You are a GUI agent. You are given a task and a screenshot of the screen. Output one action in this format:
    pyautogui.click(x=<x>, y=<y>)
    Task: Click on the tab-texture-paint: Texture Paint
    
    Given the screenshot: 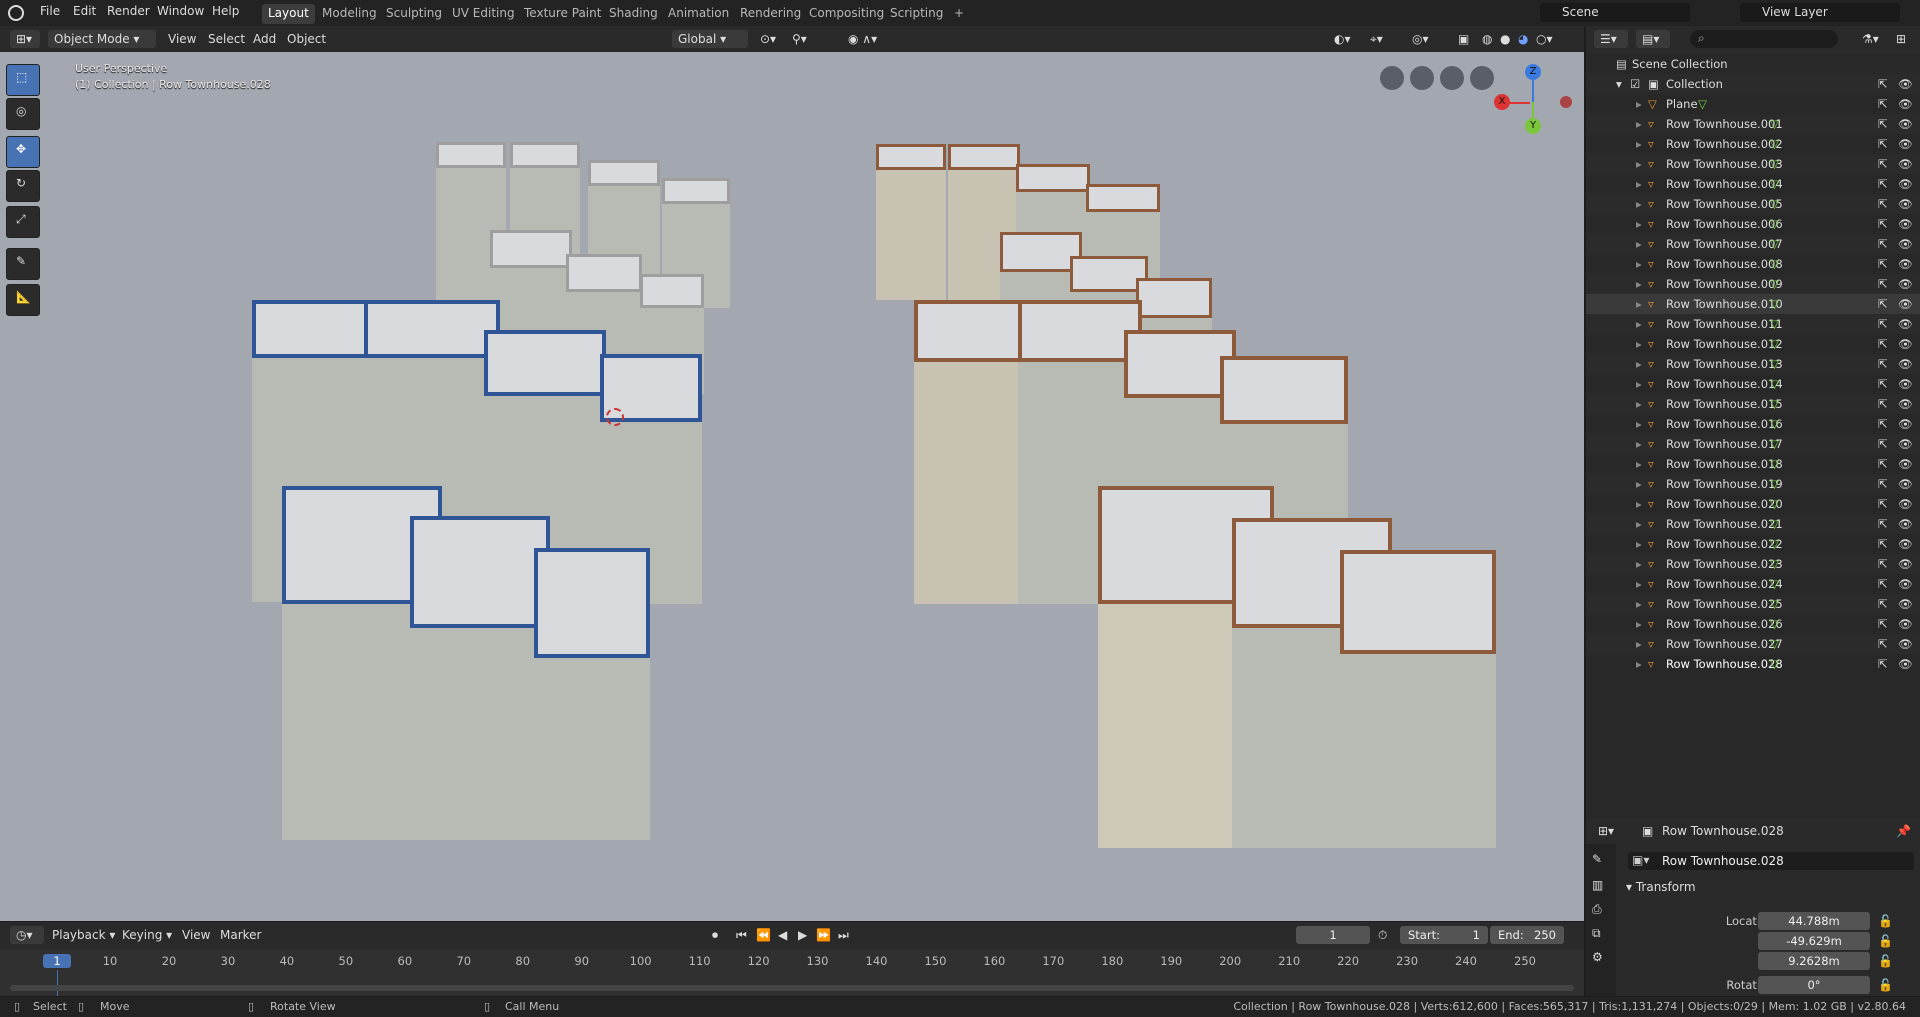 What is the action you would take?
    pyautogui.click(x=562, y=14)
    